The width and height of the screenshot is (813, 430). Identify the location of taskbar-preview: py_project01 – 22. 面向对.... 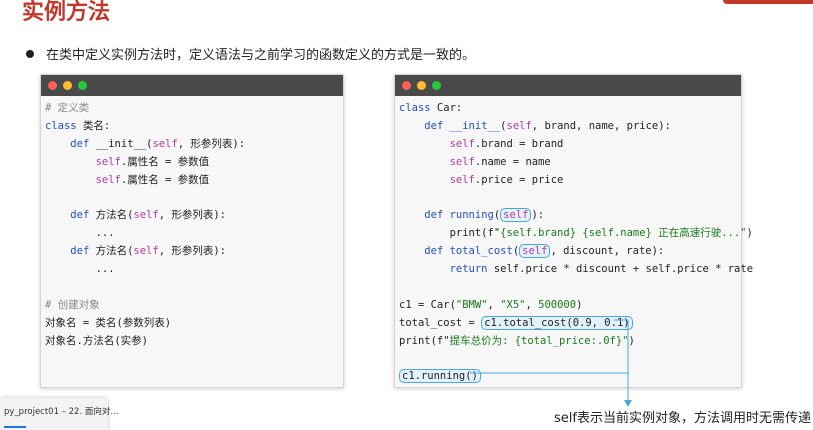
(59, 414).